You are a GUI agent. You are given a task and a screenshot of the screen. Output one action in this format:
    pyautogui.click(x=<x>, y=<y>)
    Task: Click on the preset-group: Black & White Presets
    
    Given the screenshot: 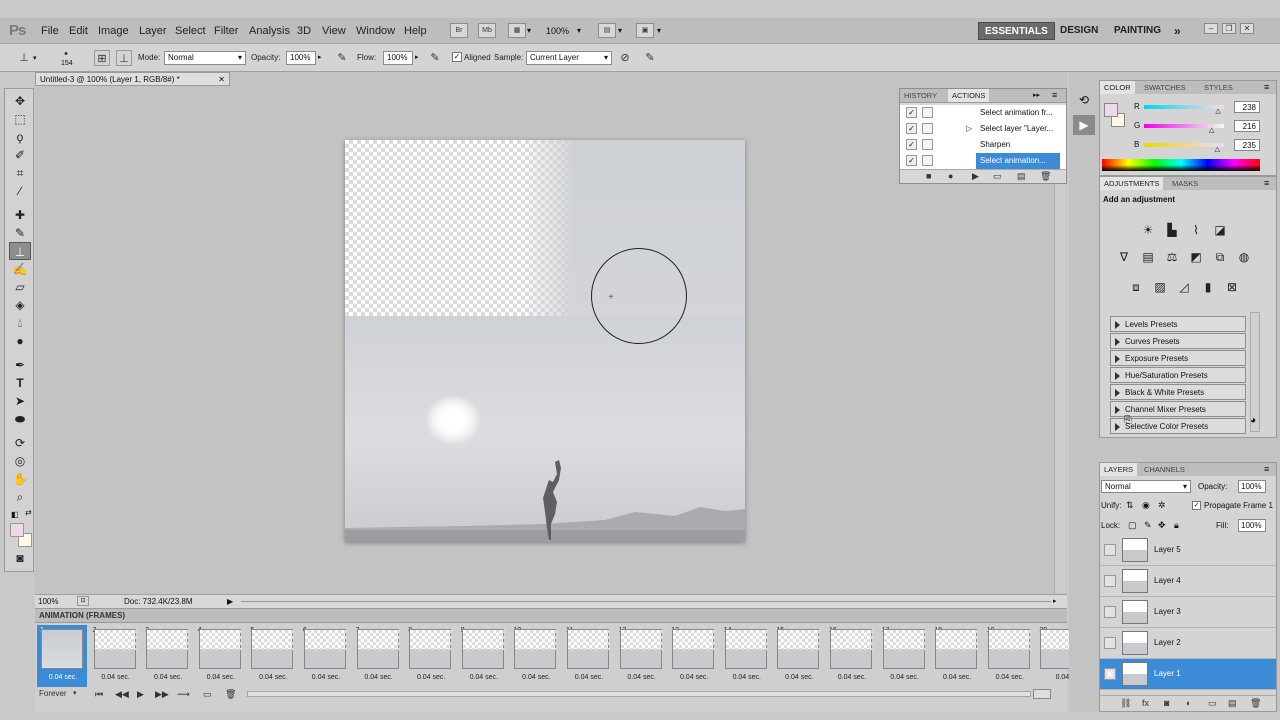 What is the action you would take?
    pyautogui.click(x=1178, y=392)
    